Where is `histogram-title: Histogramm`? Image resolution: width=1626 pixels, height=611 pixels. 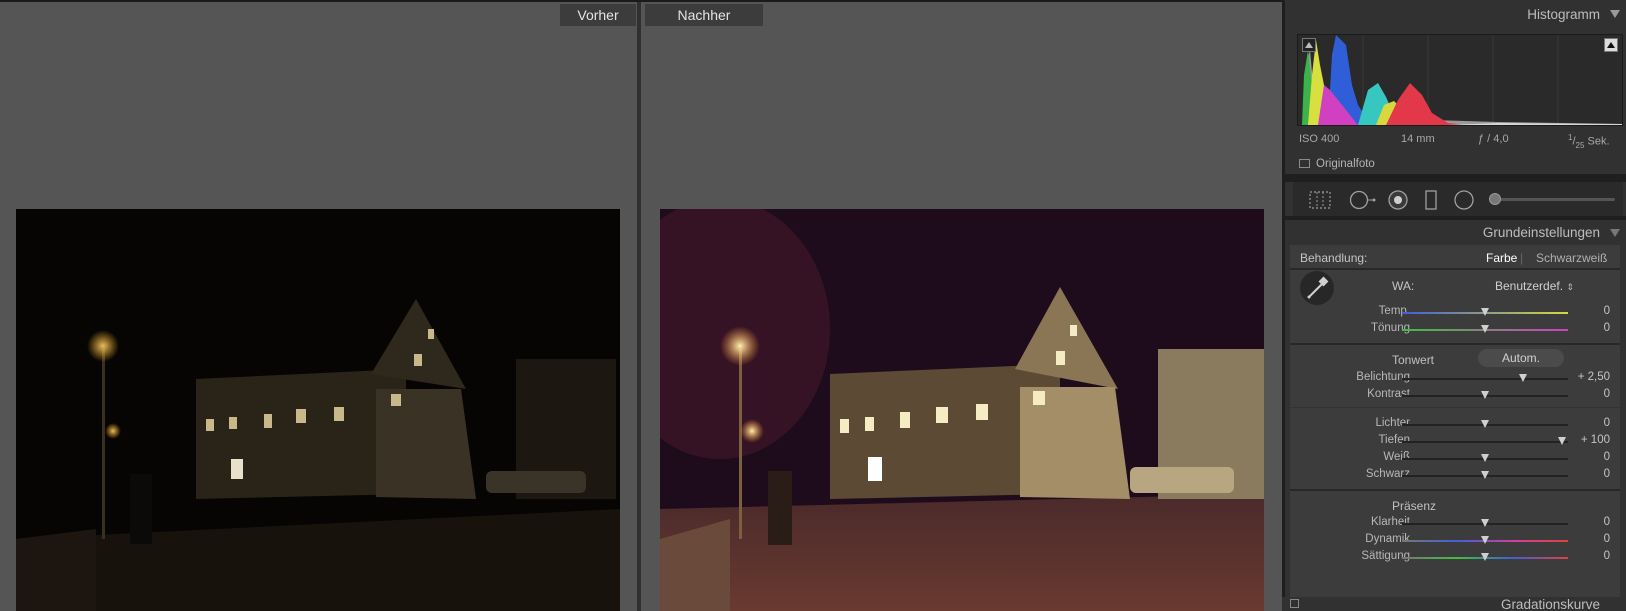 histogram-title: Histogramm is located at coordinates (1563, 14).